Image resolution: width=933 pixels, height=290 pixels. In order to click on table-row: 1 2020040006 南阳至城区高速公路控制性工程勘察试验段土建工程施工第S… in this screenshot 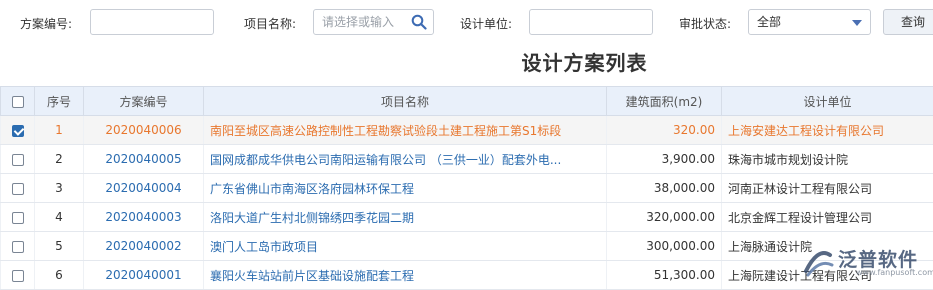, I will do `click(466, 130)`.